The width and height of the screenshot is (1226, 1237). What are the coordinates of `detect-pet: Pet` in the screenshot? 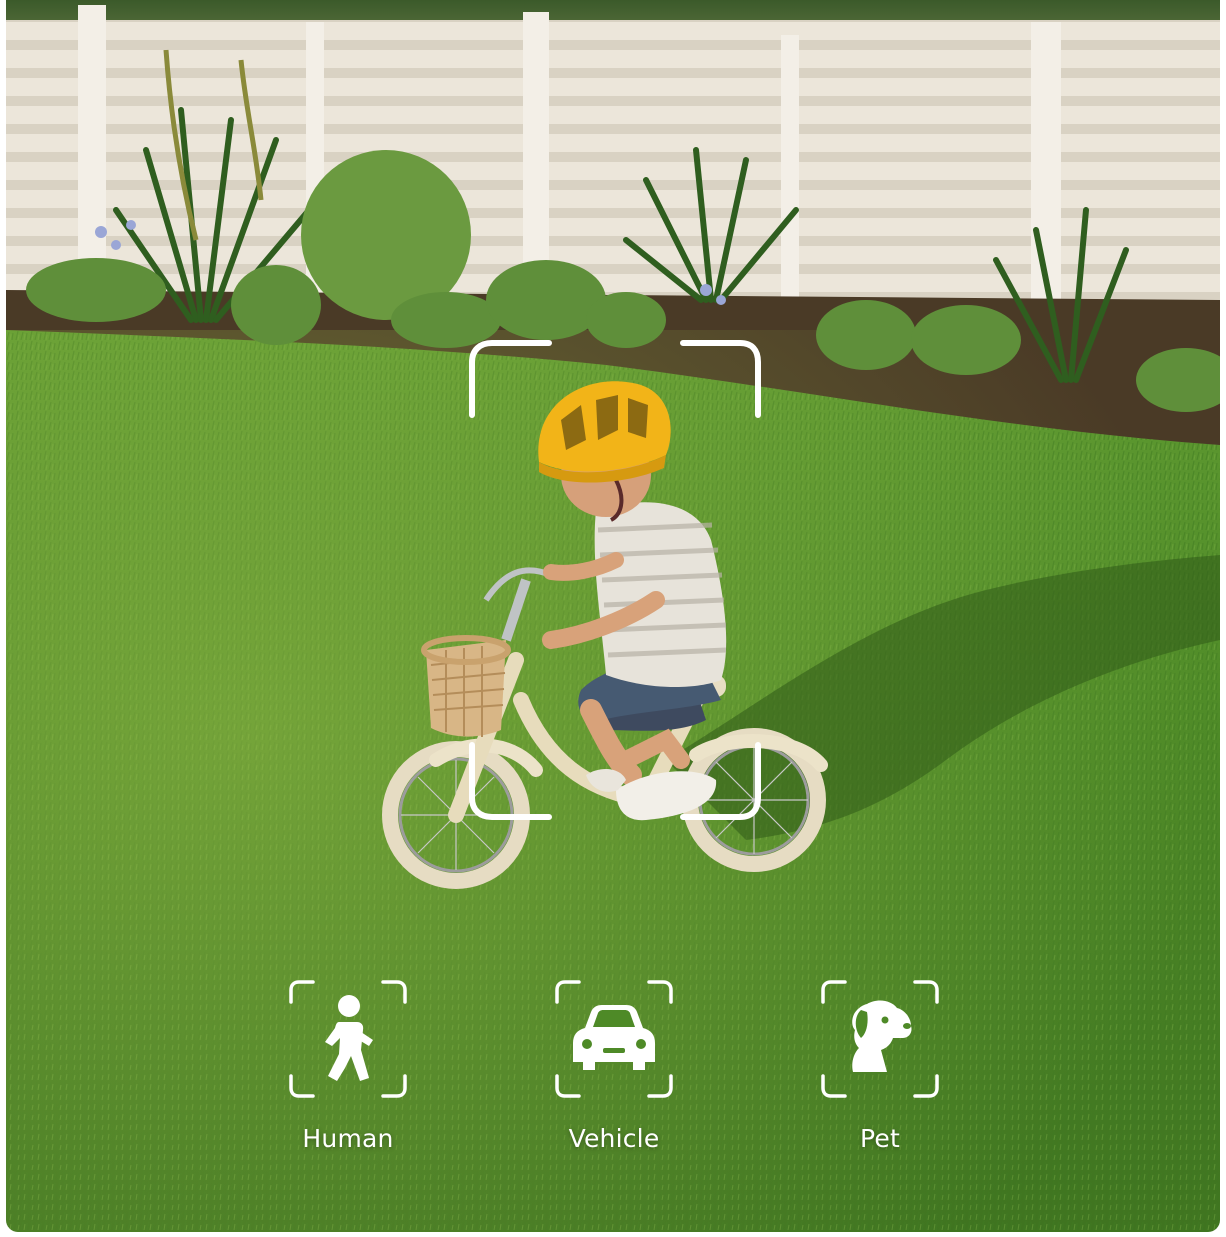 It's located at (880, 1066).